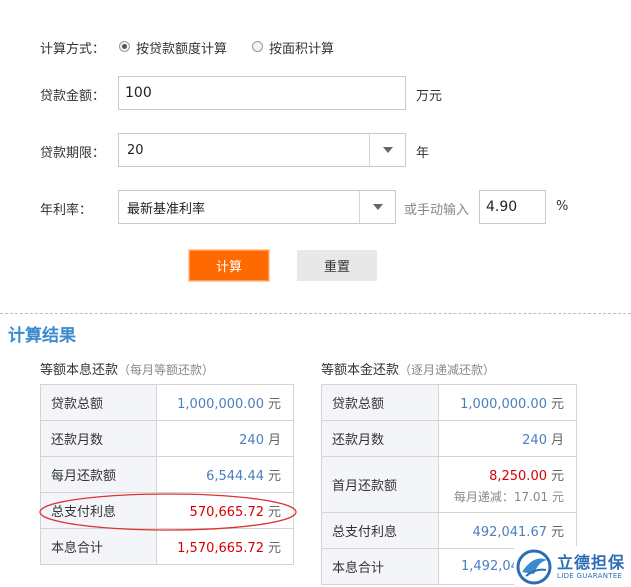 This screenshot has height=587, width=631. I want to click on row-key: 每月还款额, so click(98, 474).